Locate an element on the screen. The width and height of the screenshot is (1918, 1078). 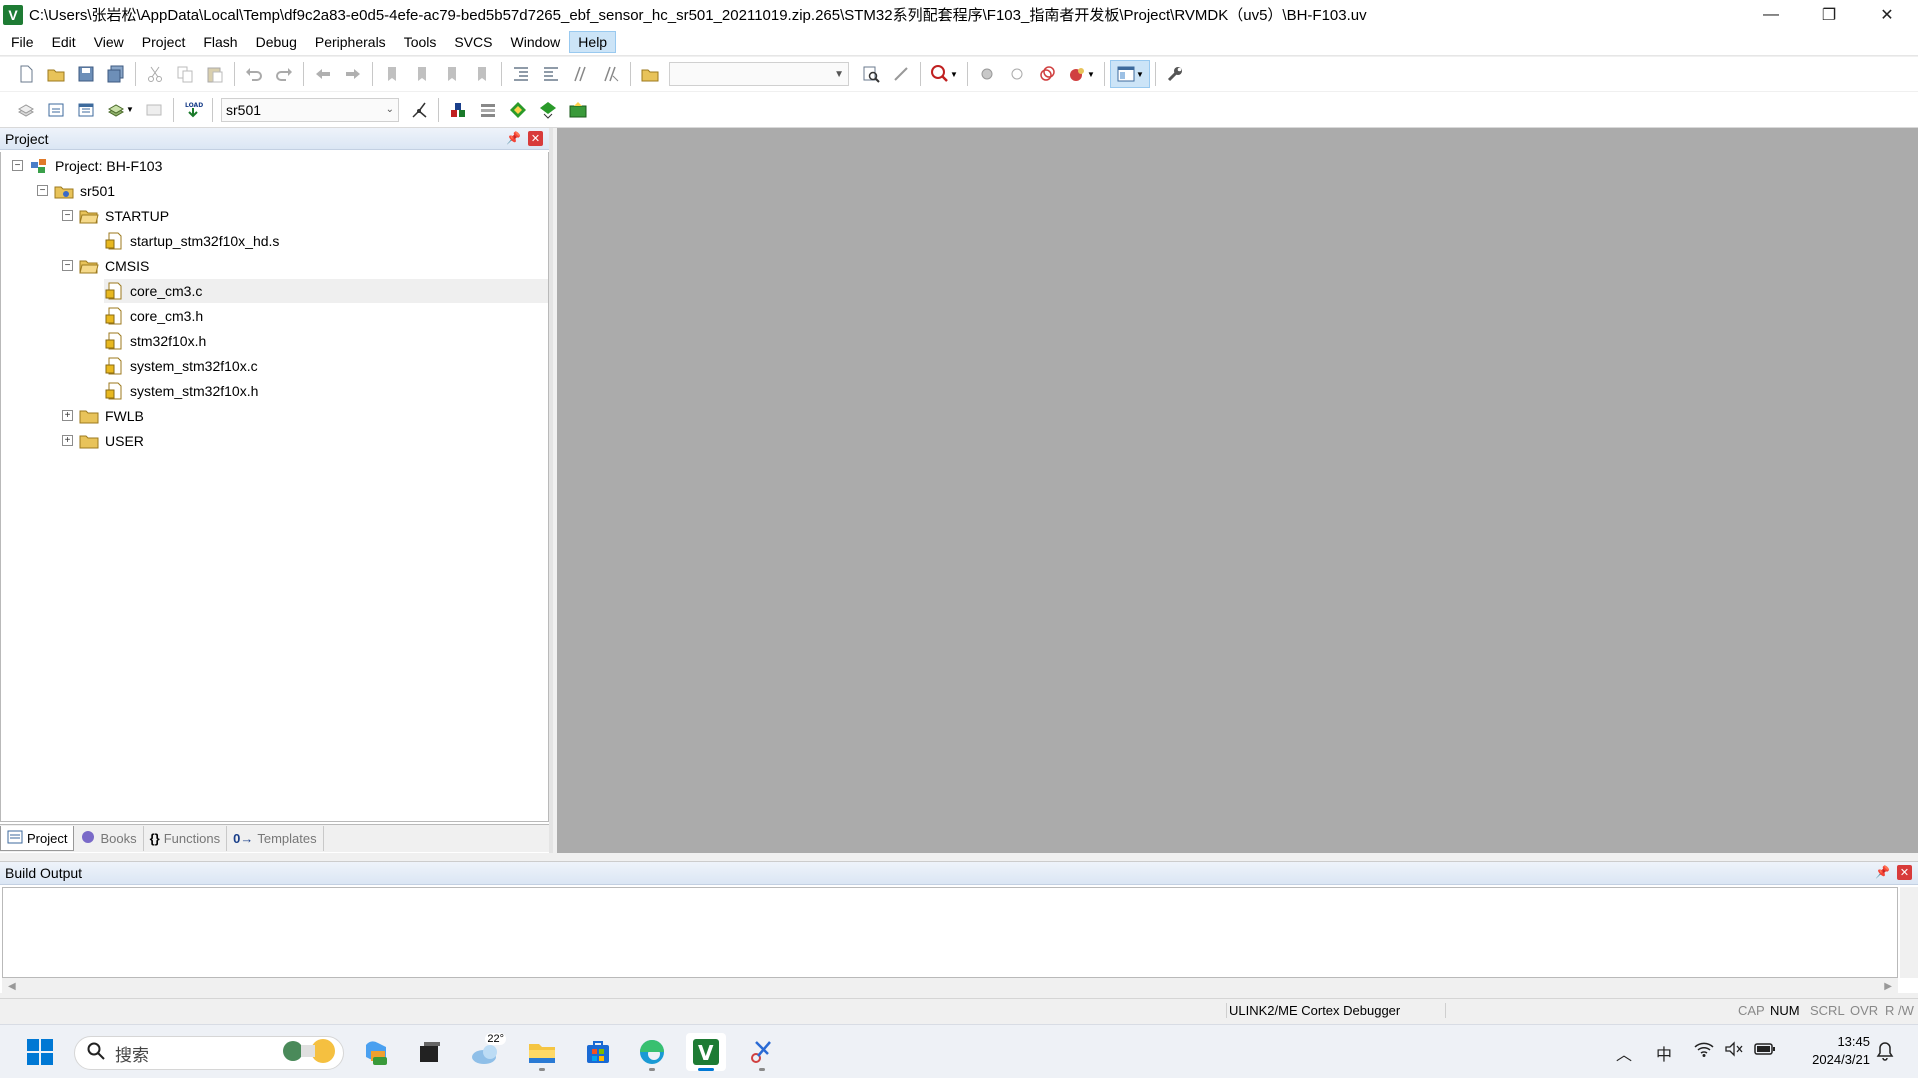
stop-build-icon is located at coordinates (154, 110).